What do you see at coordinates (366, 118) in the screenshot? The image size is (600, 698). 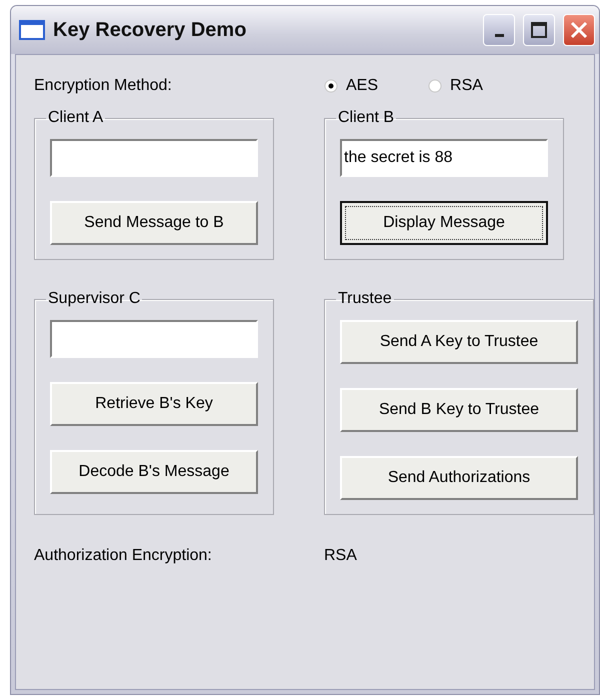 I see `group-title: Client B` at bounding box center [366, 118].